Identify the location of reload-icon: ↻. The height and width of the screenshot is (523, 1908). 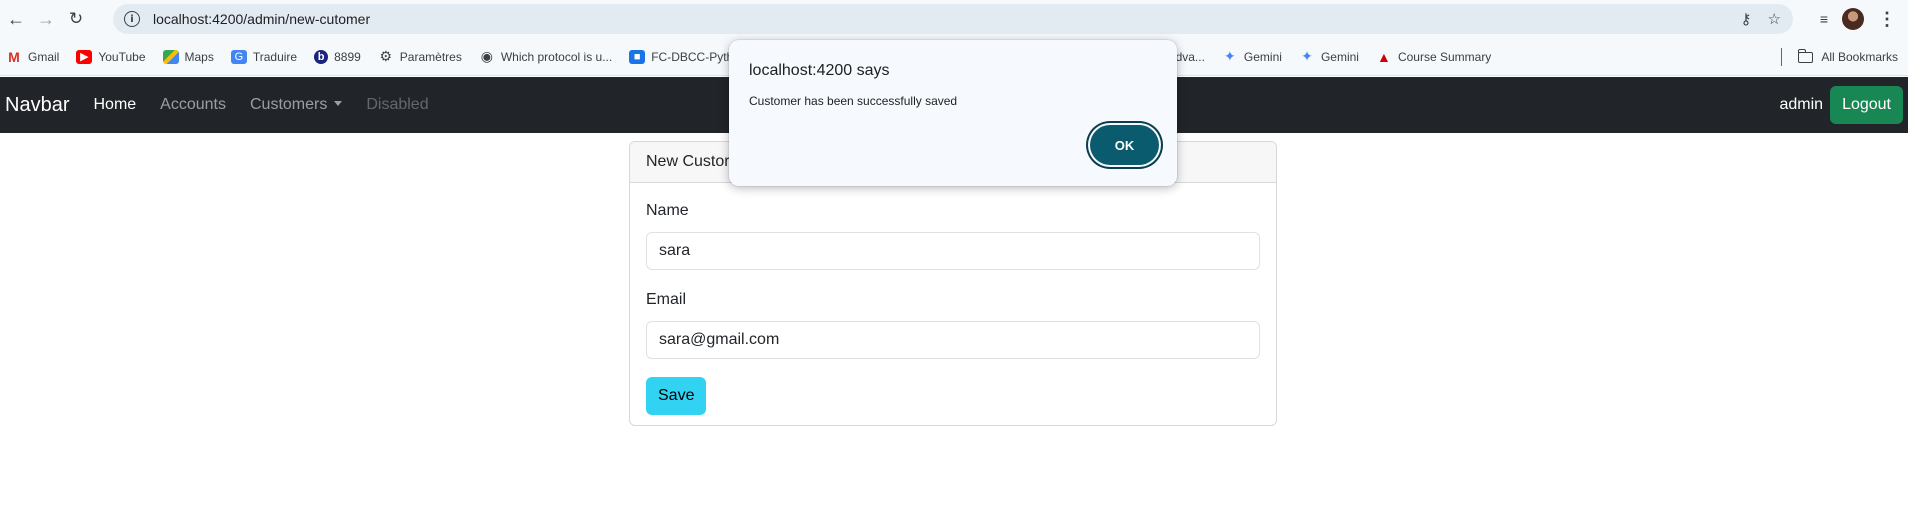
(76, 19).